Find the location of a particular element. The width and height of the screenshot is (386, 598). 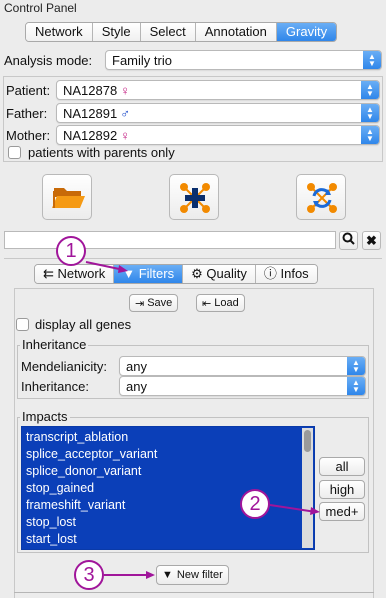

callout-1: 1 is located at coordinates (71, 251).